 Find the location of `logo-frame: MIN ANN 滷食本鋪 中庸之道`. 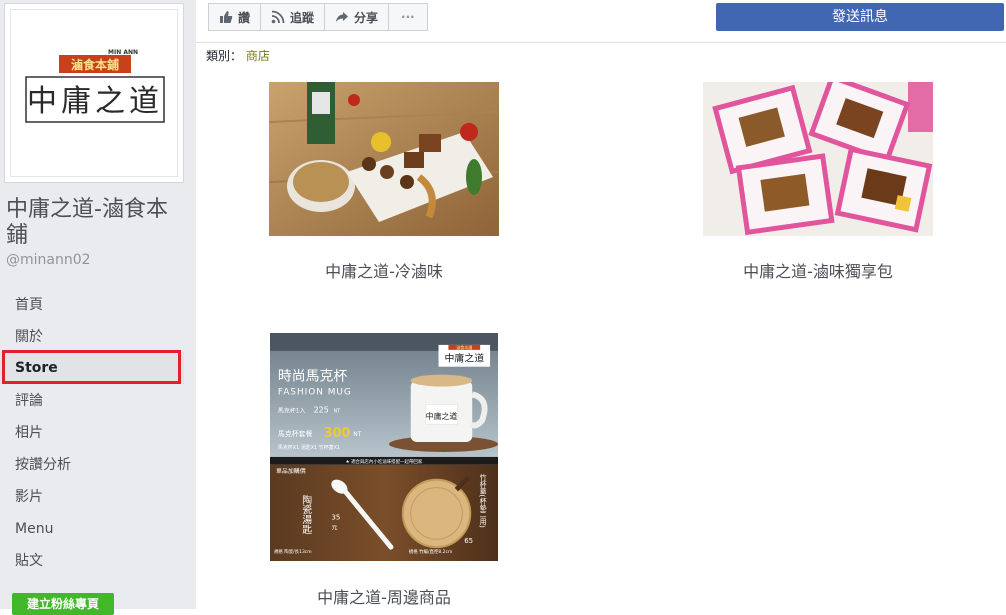

logo-frame: MIN ANN 滷食本鋪 中庸之道 is located at coordinates (94, 93).